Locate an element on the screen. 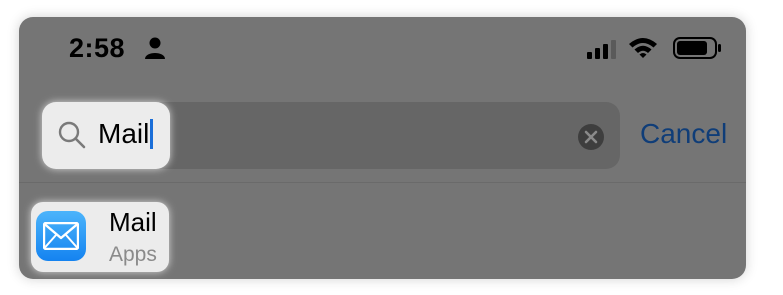  result-title: Mail is located at coordinates (133, 222).